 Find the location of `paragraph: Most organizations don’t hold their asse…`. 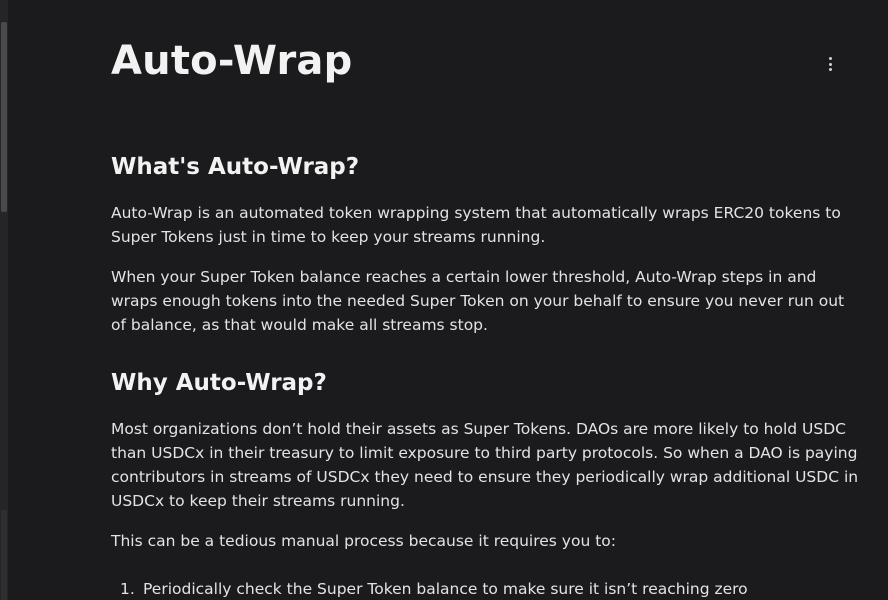

paragraph: Most organizations don’t hold their asse… is located at coordinates (485, 465).